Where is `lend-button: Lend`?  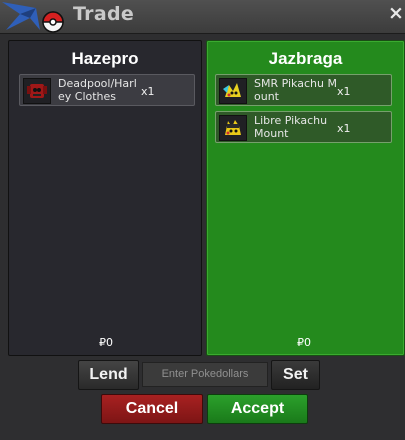
lend-button: Lend is located at coordinates (108, 375).